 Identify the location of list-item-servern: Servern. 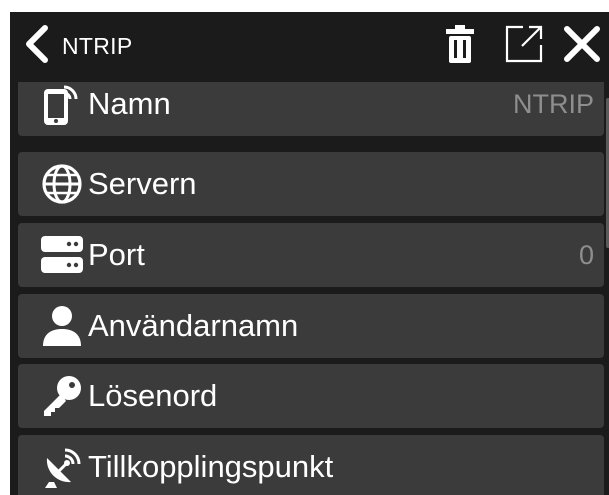
(311, 184).